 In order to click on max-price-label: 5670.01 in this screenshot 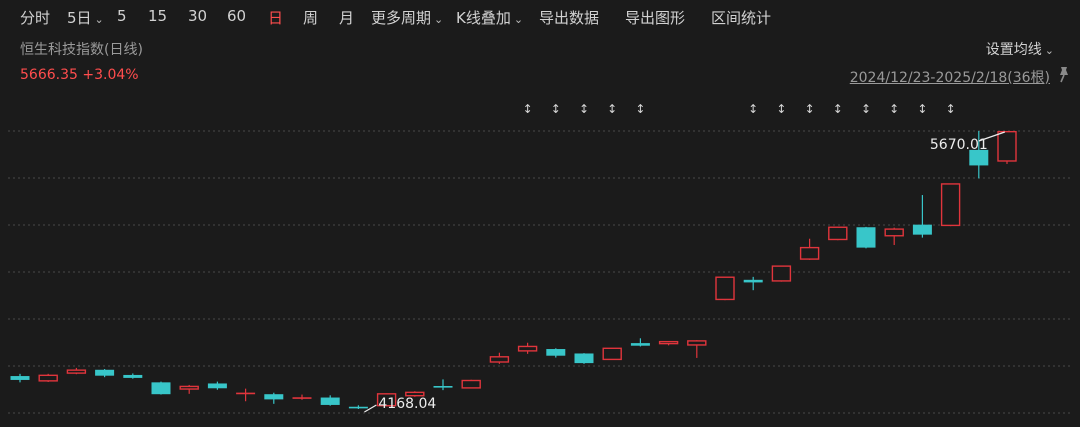, I will do `click(959, 145)`.